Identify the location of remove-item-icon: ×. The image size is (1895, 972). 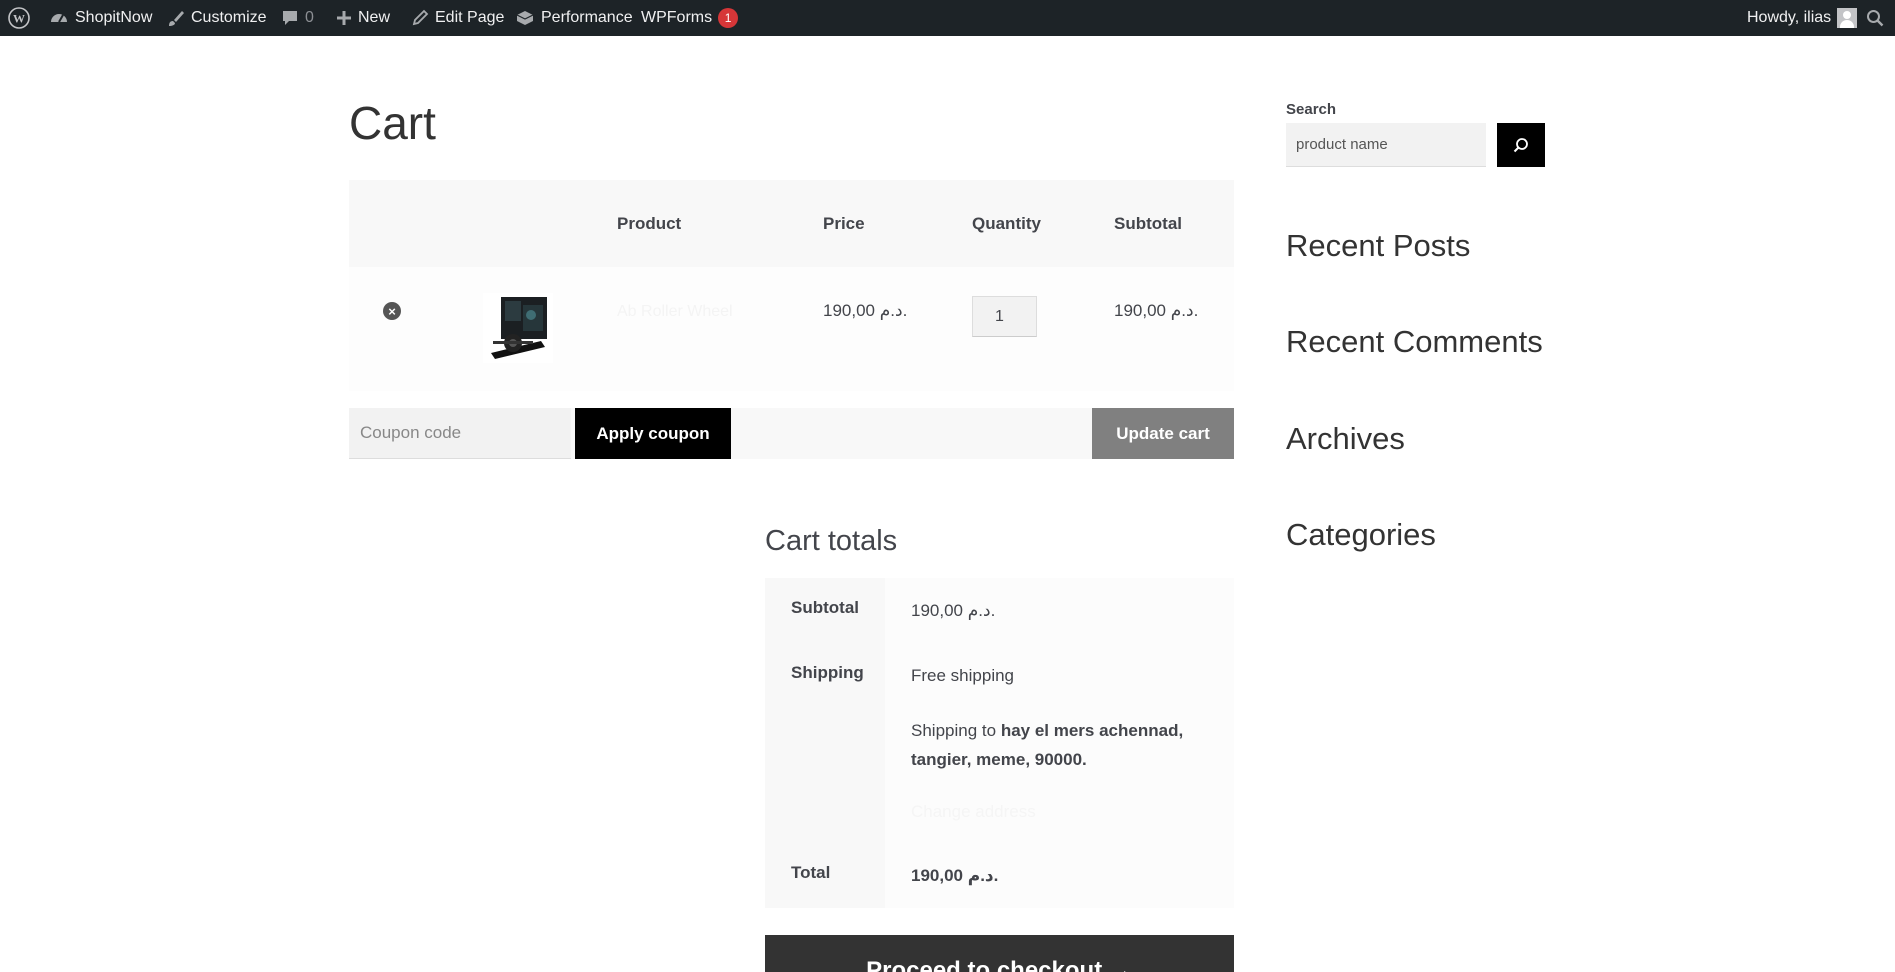
(392, 311).